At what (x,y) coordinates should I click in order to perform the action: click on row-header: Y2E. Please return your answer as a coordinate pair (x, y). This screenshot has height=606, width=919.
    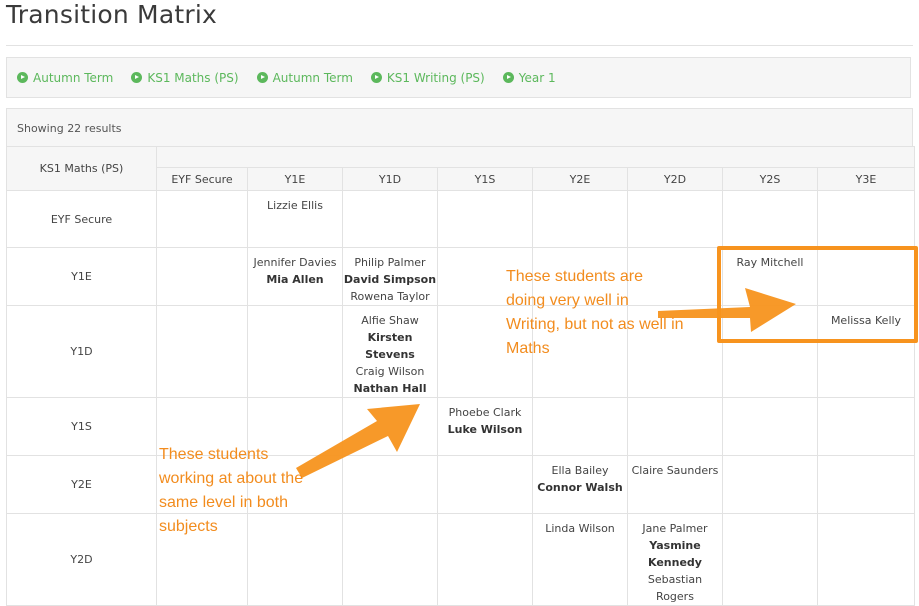
    Looking at the image, I should click on (81, 484).